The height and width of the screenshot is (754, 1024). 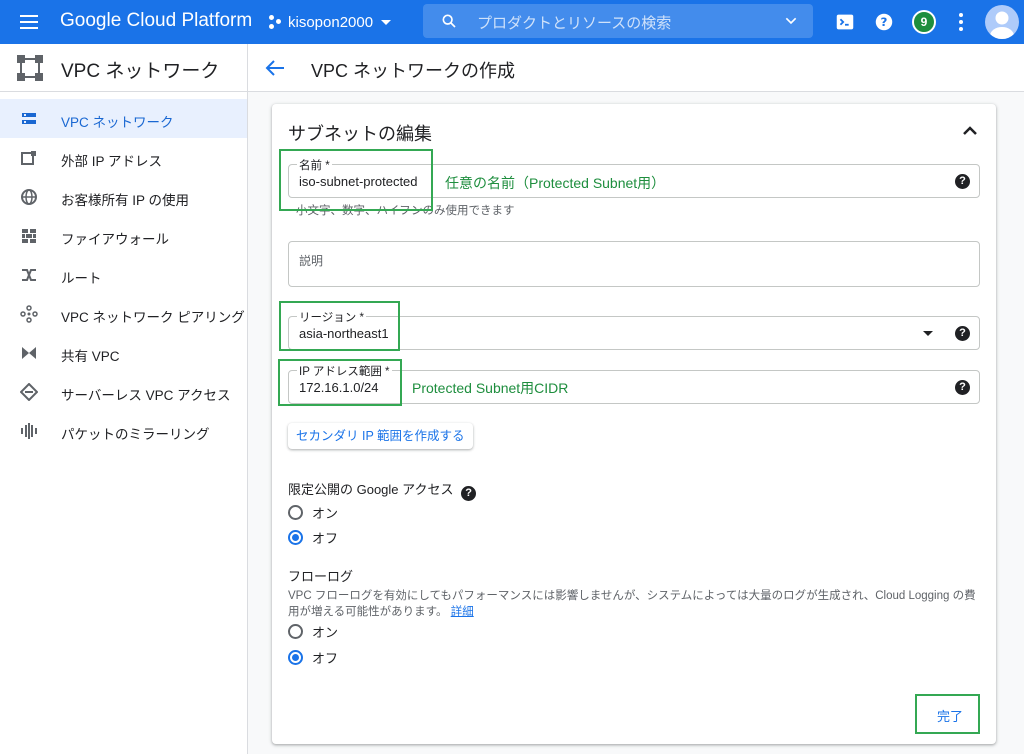 I want to click on cloud-shell-icon, so click(x=845, y=22).